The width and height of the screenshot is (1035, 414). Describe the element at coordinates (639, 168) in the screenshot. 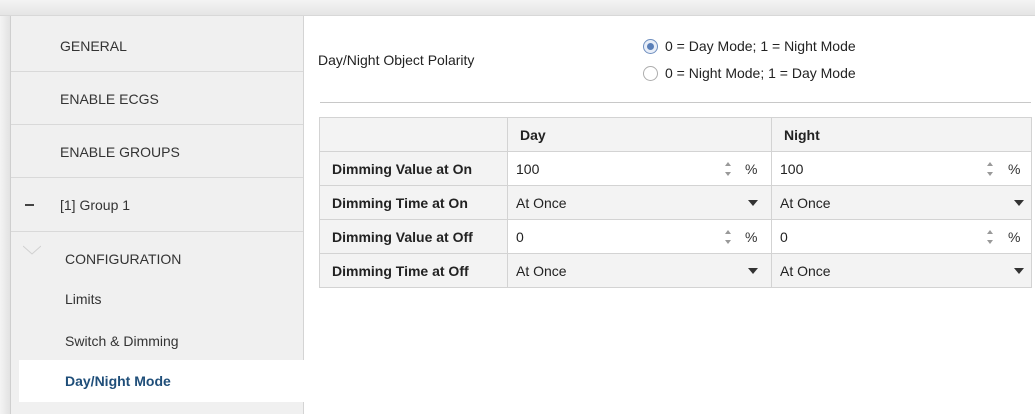

I see `day-dimming-value-on-input: 100 %` at that location.